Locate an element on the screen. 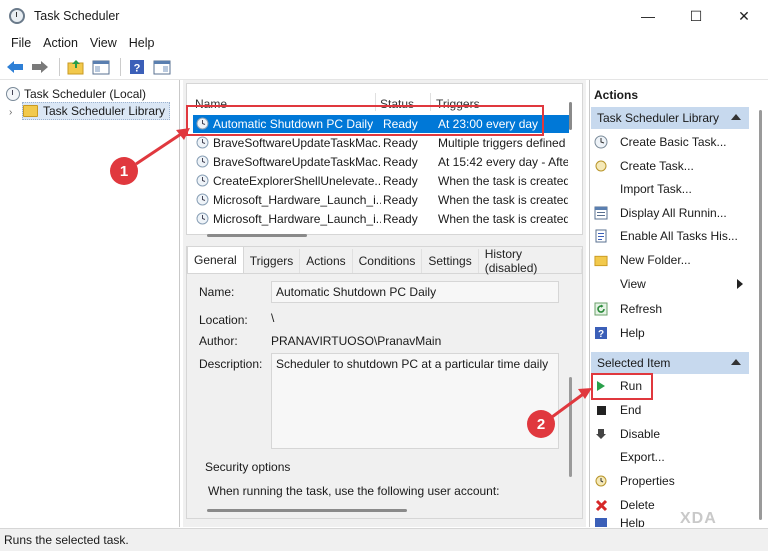  details-horizontal-scrollbar is located at coordinates (307, 510).